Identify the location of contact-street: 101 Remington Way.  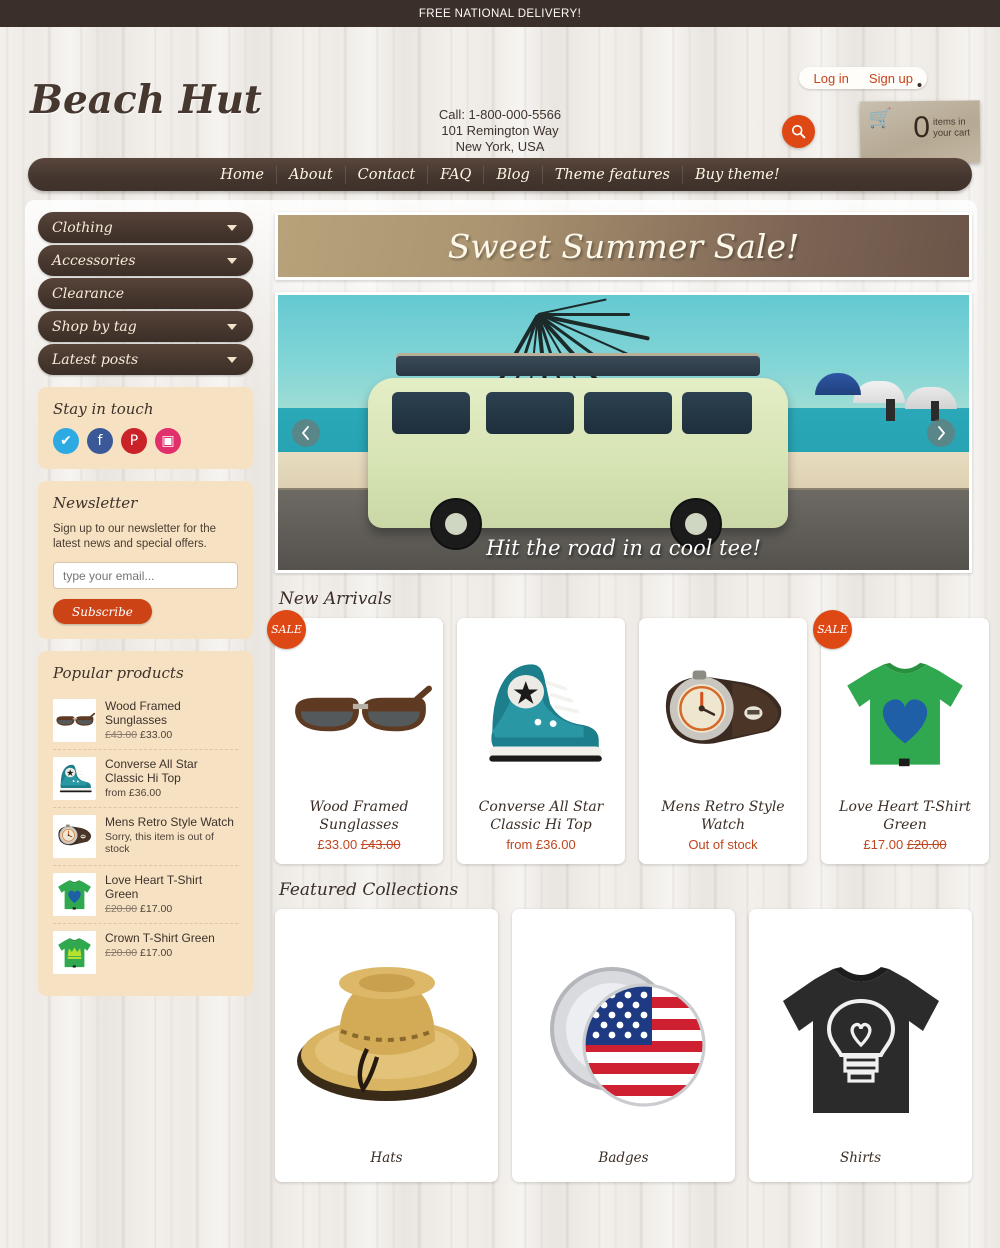
(500, 130).